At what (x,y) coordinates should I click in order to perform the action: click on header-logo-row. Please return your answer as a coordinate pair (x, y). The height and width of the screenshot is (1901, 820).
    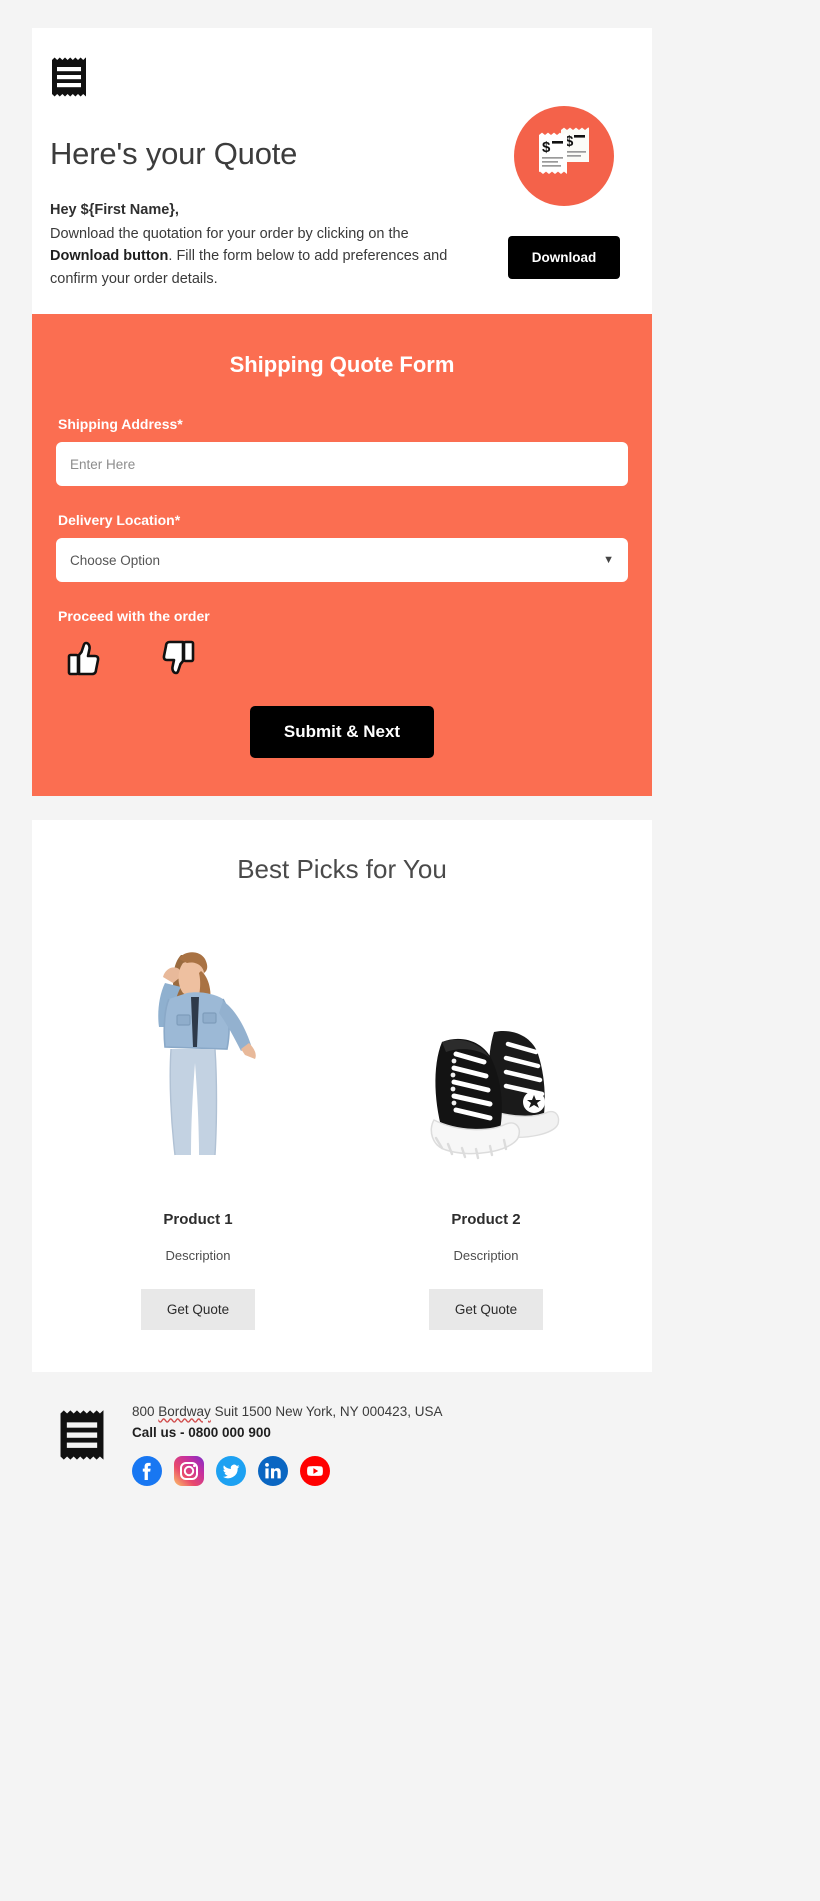
    Looking at the image, I should click on (342, 77).